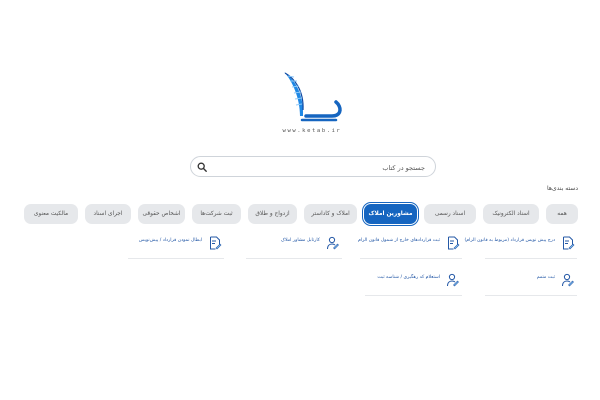  What do you see at coordinates (511, 214) in the screenshot?
I see `tab-electronic-documents: اسناد الکترونیک` at bounding box center [511, 214].